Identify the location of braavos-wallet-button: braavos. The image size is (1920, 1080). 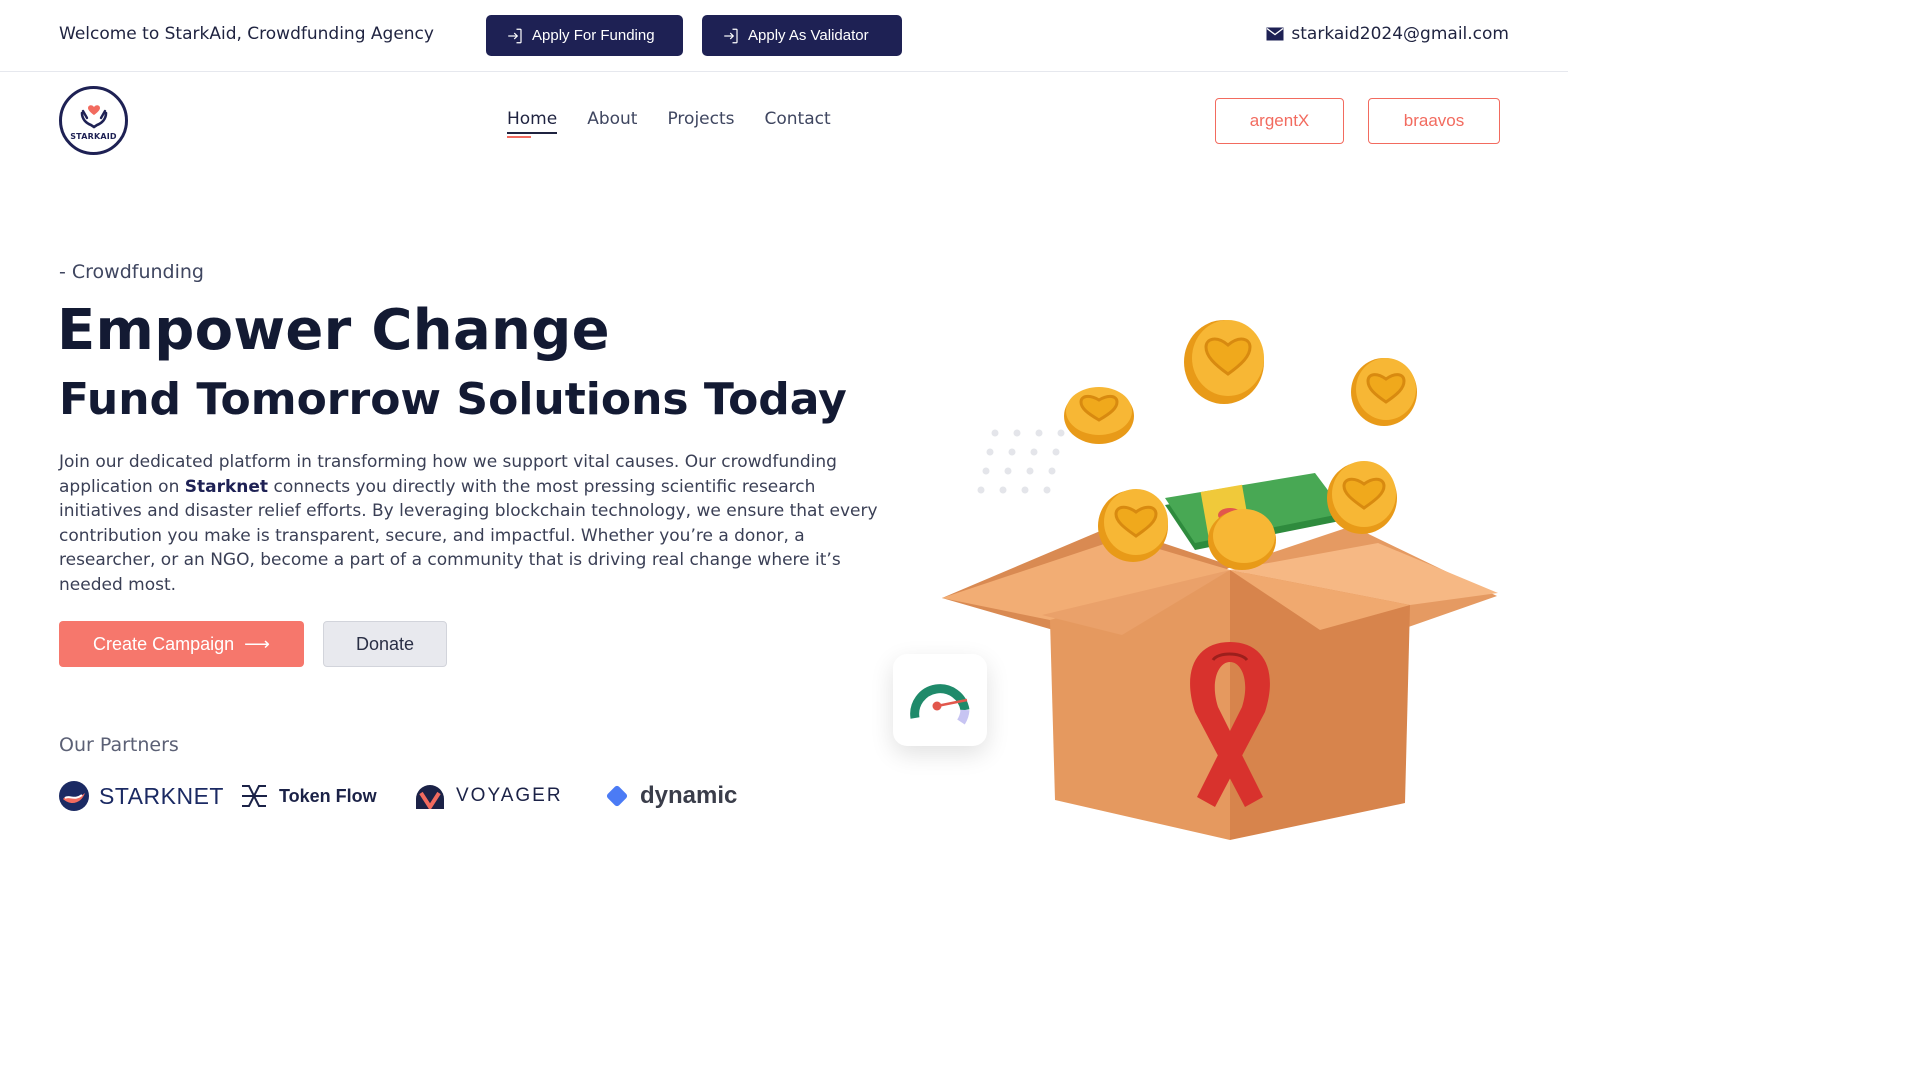
(1434, 121).